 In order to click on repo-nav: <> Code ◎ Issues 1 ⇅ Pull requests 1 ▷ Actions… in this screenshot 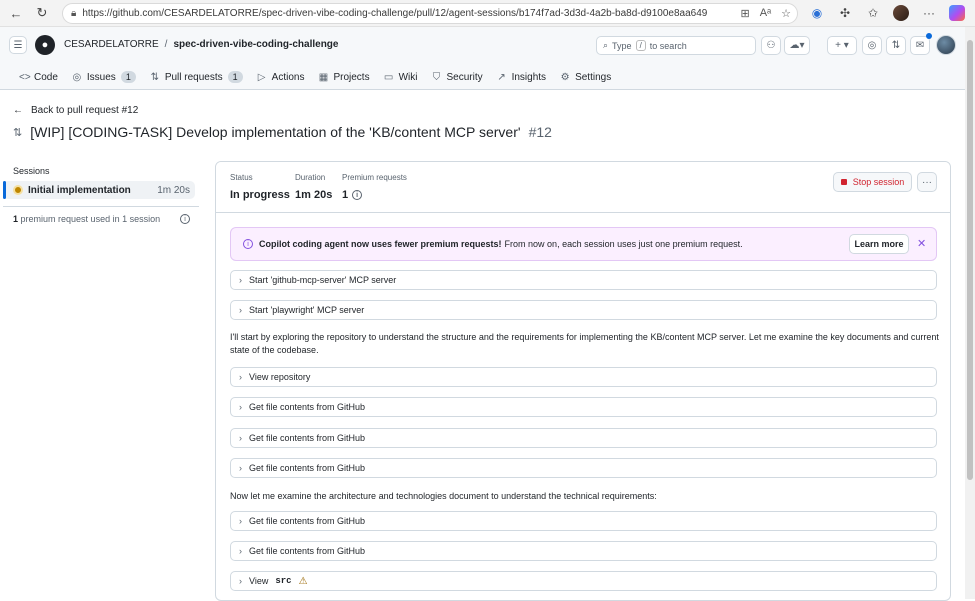, I will do `click(308, 77)`.